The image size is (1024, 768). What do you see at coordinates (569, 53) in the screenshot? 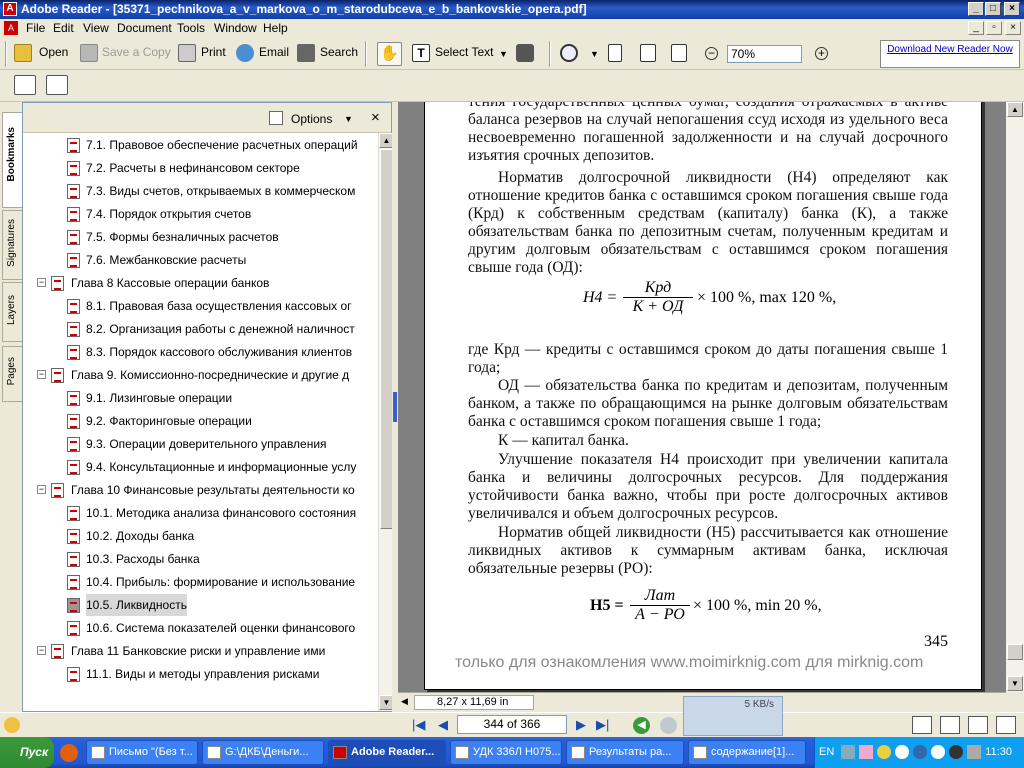
I see `zoom-in-tool-icon` at bounding box center [569, 53].